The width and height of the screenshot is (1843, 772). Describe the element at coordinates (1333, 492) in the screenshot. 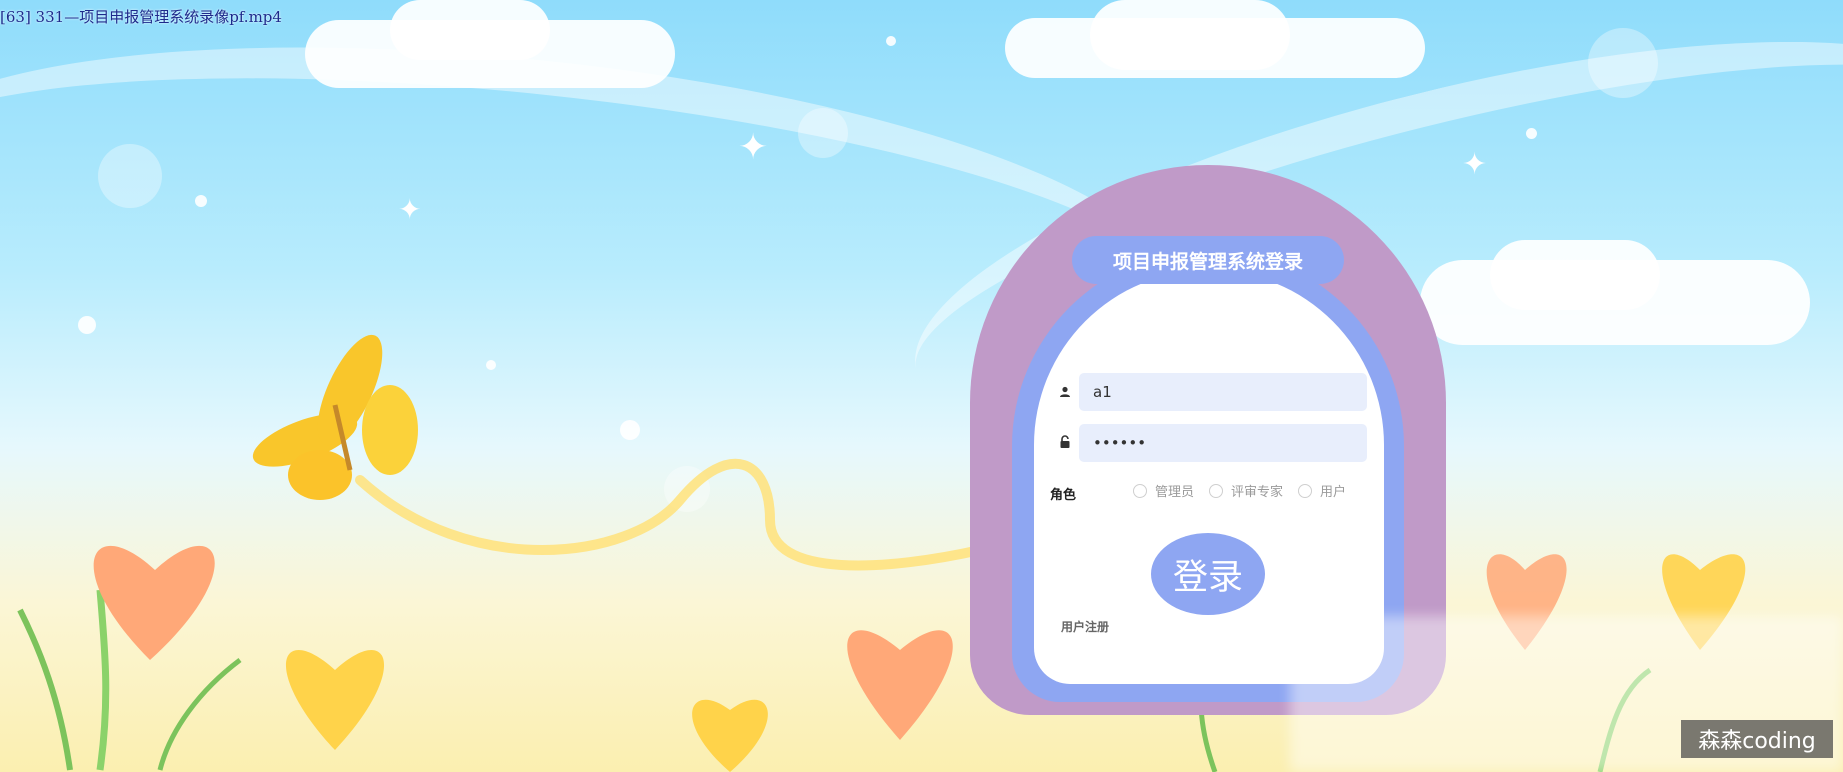

I see `role-option-label: 用户` at that location.